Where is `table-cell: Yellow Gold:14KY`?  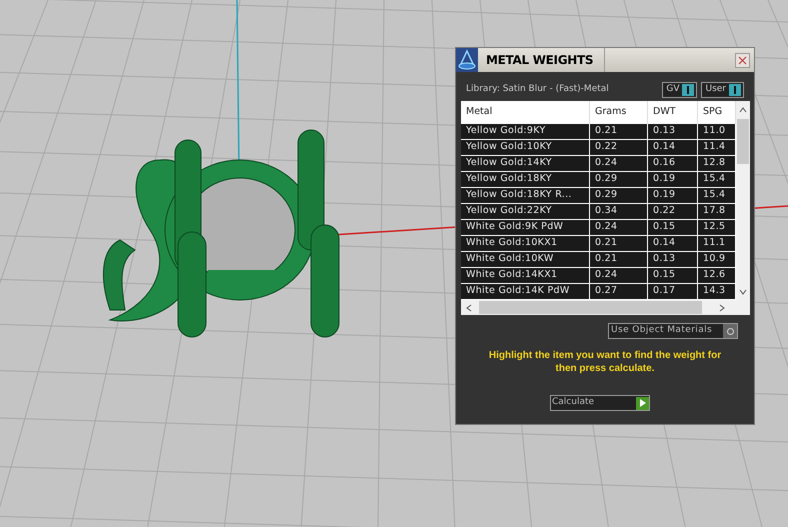 table-cell: Yellow Gold:14KY is located at coordinates (525, 163).